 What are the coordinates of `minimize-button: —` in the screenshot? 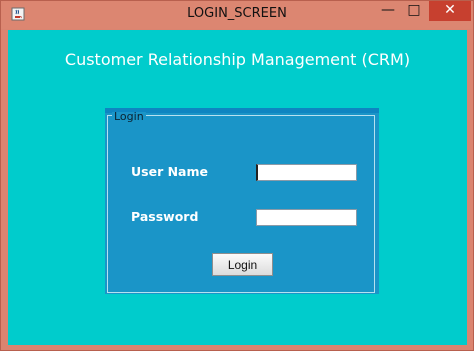 It's located at (388, 11).